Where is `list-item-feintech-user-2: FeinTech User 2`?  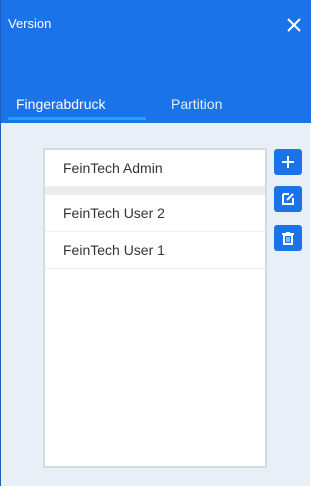 list-item-feintech-user-2: FeinTech User 2 is located at coordinates (155, 213).